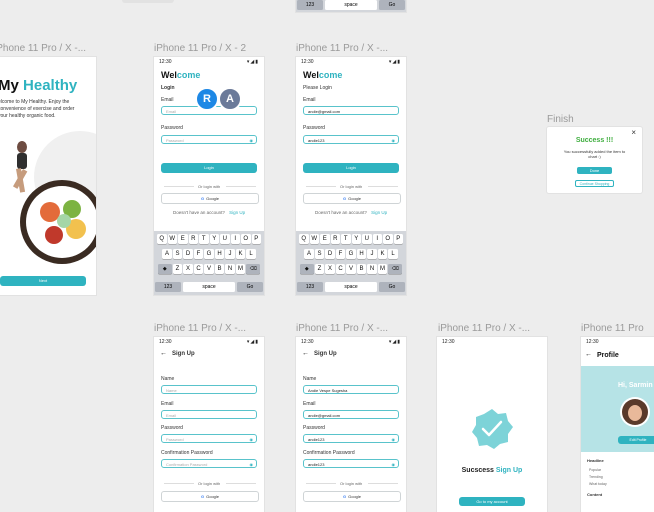 The width and height of the screenshot is (654, 512). What do you see at coordinates (230, 99) in the screenshot?
I see `collaborator-avatar-a: A` at bounding box center [230, 99].